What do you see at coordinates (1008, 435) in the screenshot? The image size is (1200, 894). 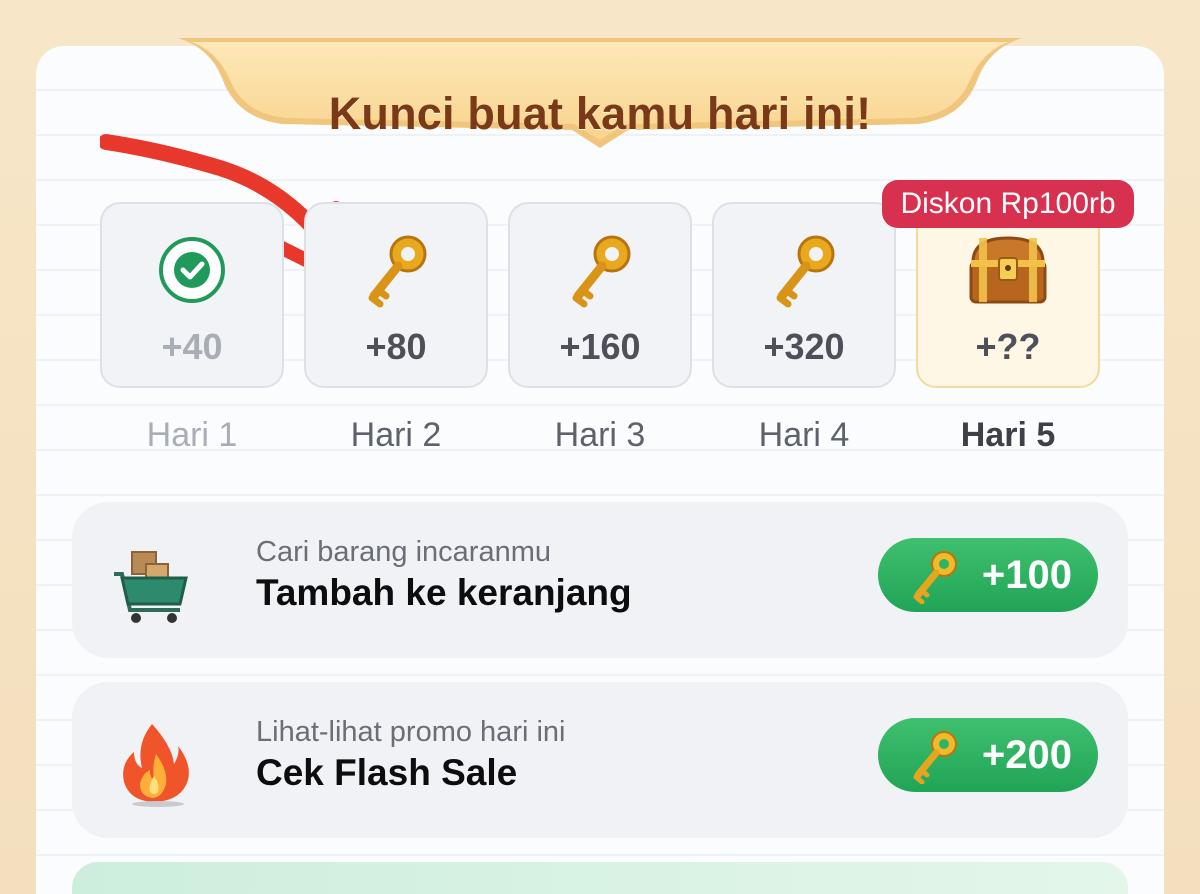 I see `day-label-5: Hari 5` at bounding box center [1008, 435].